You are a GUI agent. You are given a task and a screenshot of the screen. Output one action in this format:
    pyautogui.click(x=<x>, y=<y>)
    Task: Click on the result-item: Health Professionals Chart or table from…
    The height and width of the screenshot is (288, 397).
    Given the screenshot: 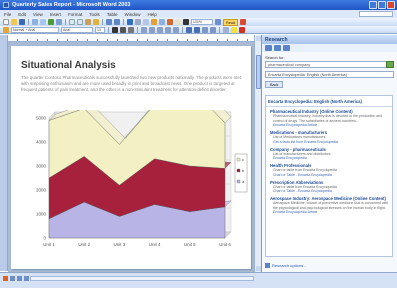 What is the action you would take?
    pyautogui.click(x=329, y=169)
    